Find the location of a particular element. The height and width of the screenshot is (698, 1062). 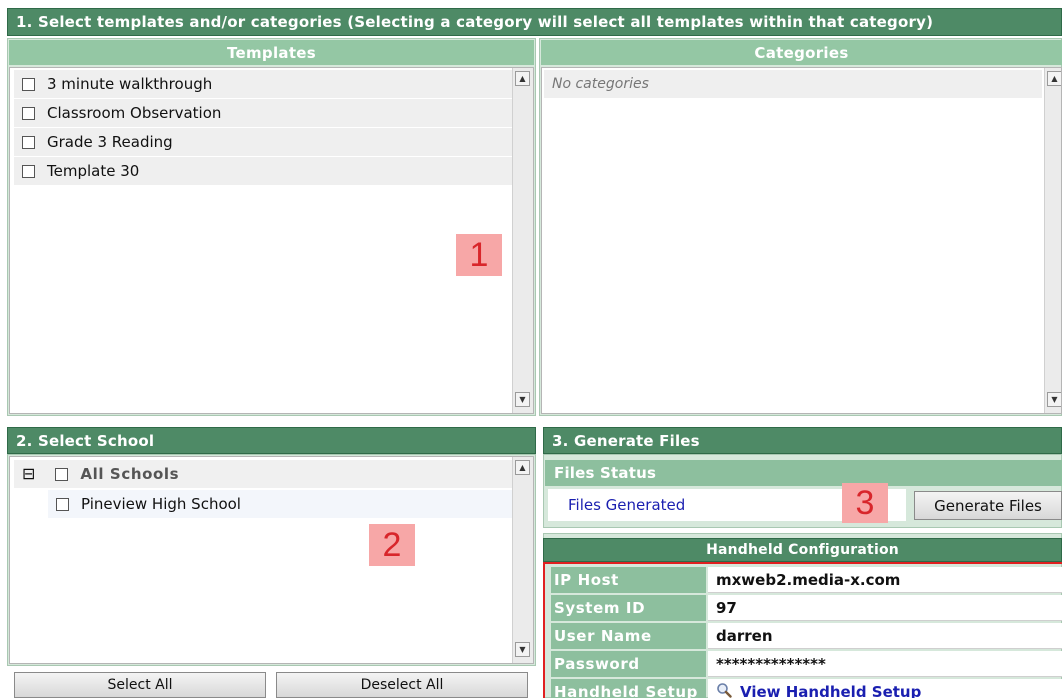

templates-scrollbar: ▲ ▼ is located at coordinates (522, 240).